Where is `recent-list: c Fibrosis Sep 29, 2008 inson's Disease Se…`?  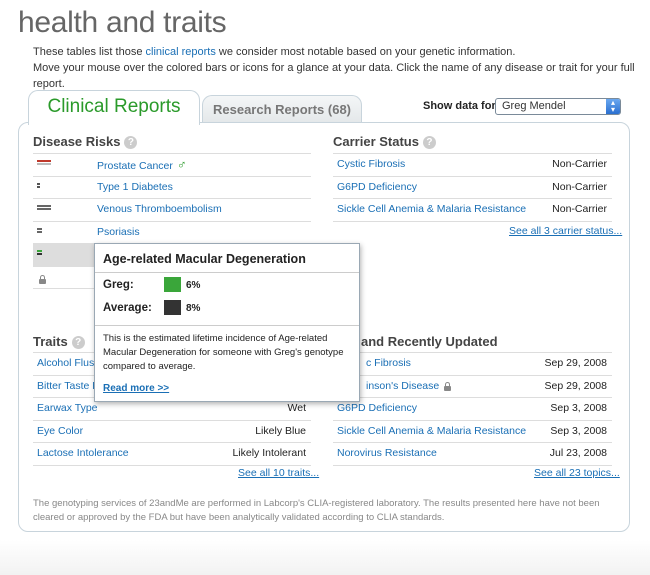 recent-list: c Fibrosis Sep 29, 2008 inson's Disease Se… is located at coordinates (472, 409).